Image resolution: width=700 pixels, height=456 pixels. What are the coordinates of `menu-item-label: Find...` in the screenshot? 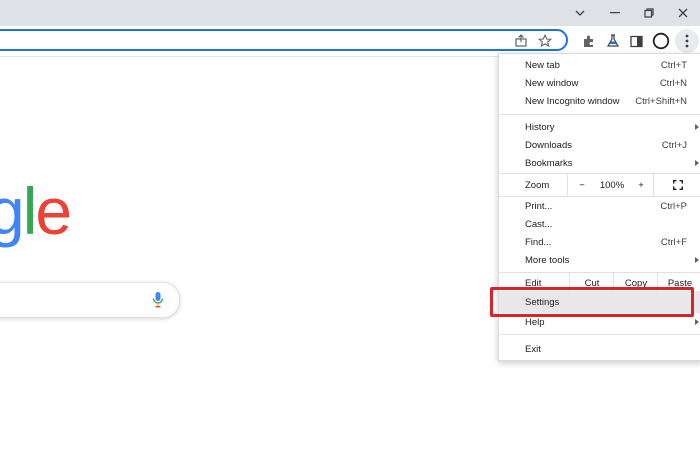 It's located at (538, 242).